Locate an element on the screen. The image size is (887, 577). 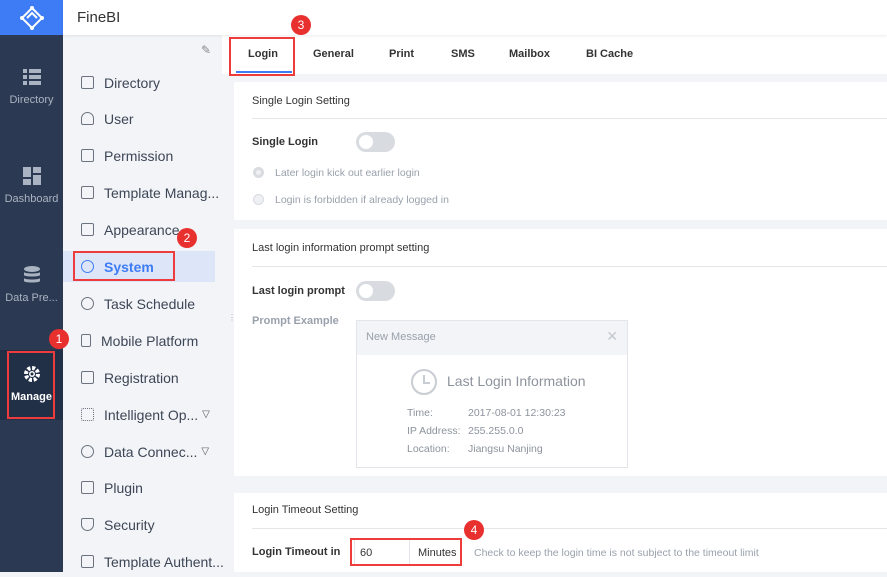
annotation-badge: 1 is located at coordinates (59, 339).